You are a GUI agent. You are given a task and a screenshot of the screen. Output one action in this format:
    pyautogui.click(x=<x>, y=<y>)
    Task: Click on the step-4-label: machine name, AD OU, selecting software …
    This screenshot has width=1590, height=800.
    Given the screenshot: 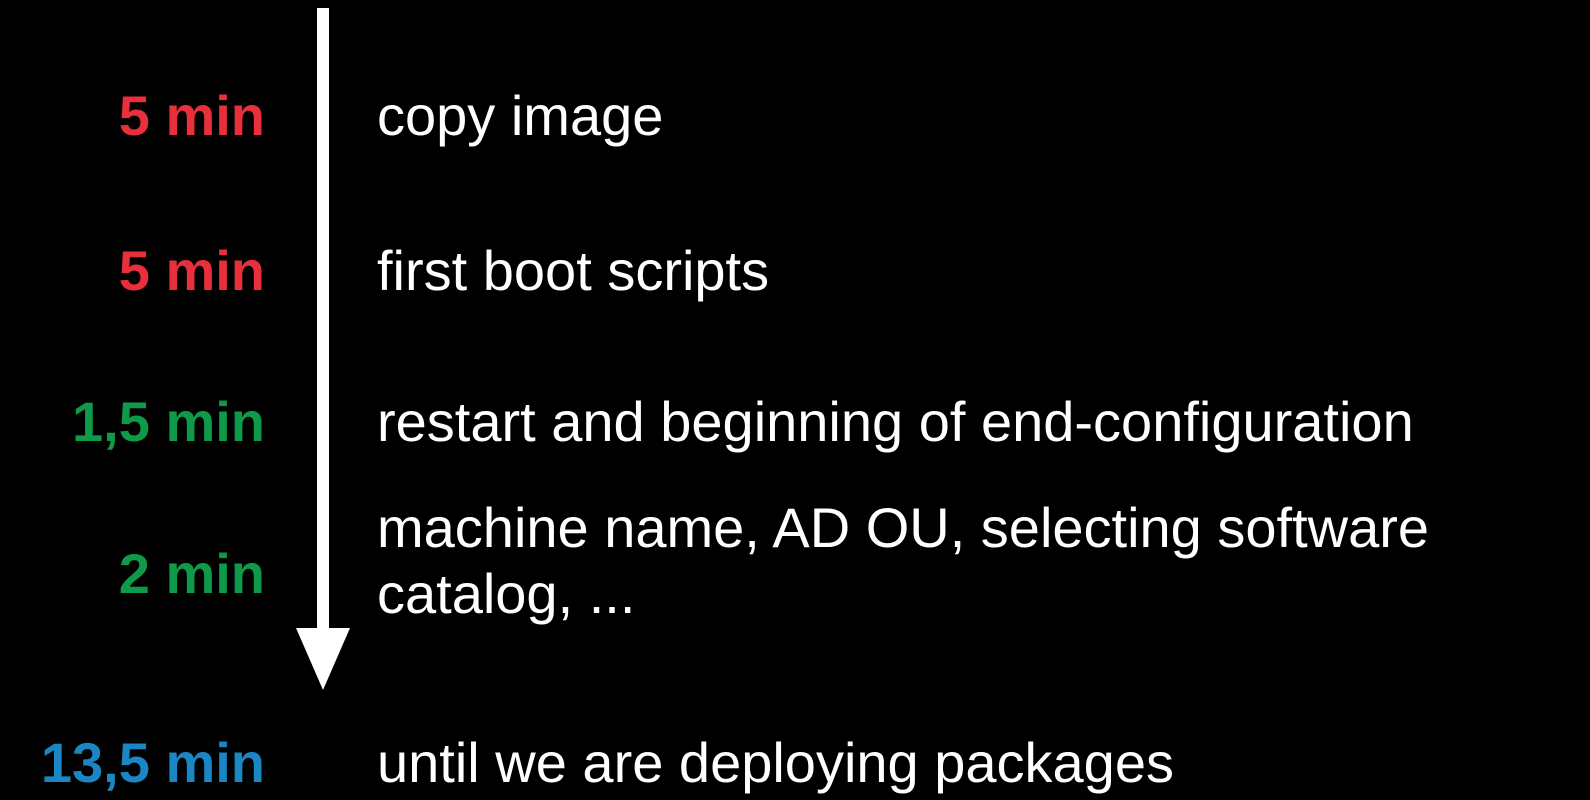 What is the action you would take?
    pyautogui.click(x=903, y=560)
    